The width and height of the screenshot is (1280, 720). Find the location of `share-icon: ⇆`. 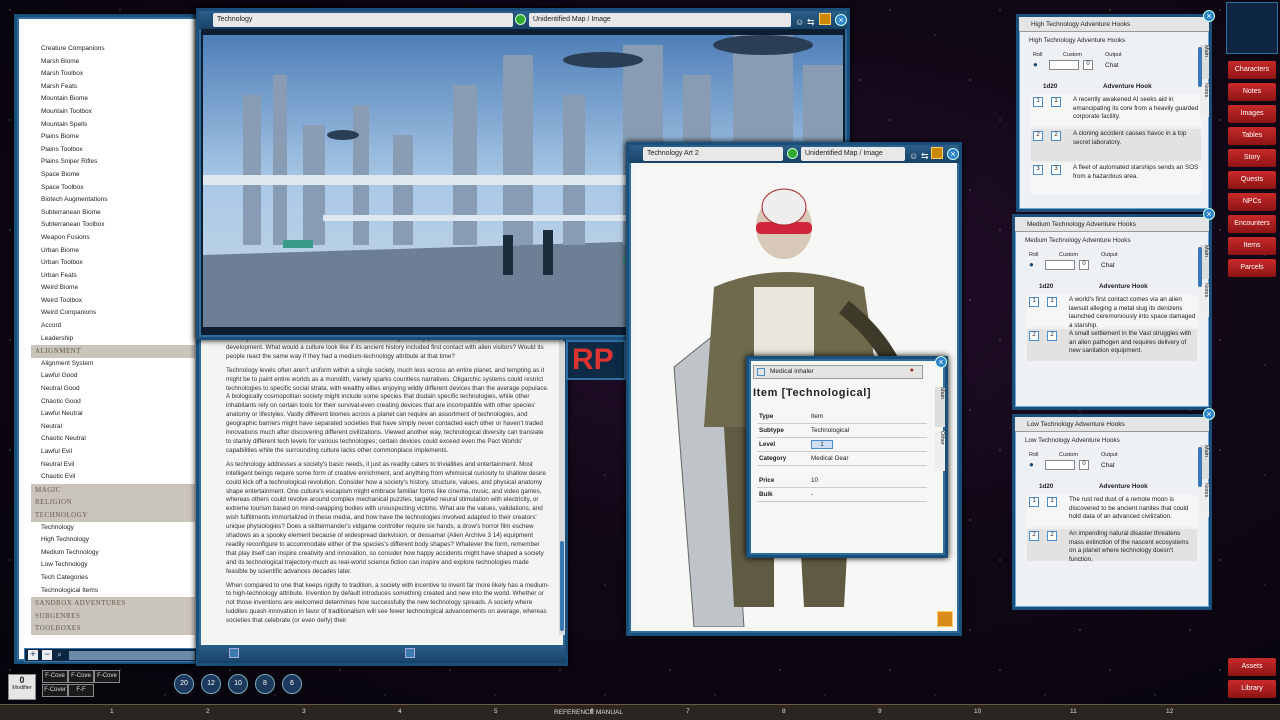

share-icon: ⇆ is located at coordinates (811, 22).